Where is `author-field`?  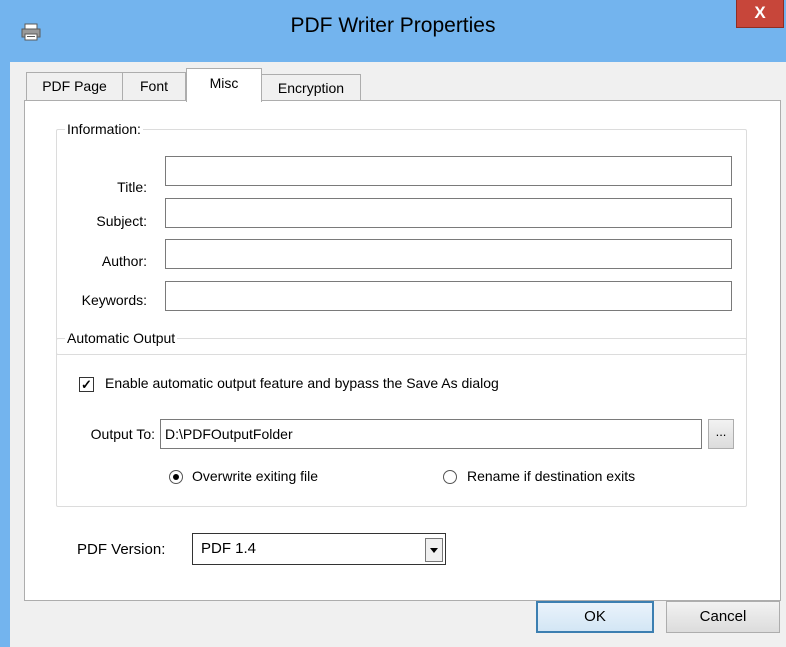
author-field is located at coordinates (448, 254).